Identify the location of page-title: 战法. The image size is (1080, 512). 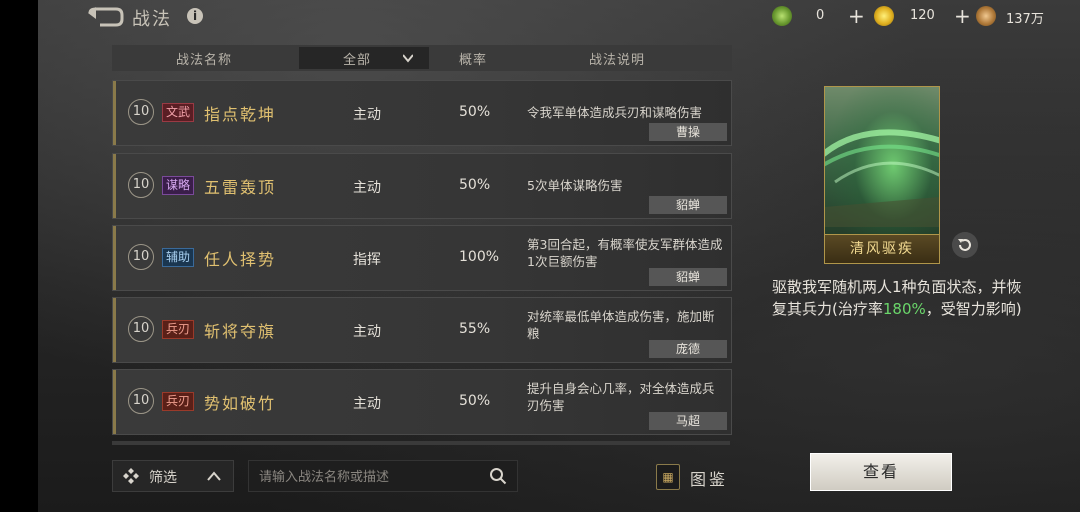
(152, 19).